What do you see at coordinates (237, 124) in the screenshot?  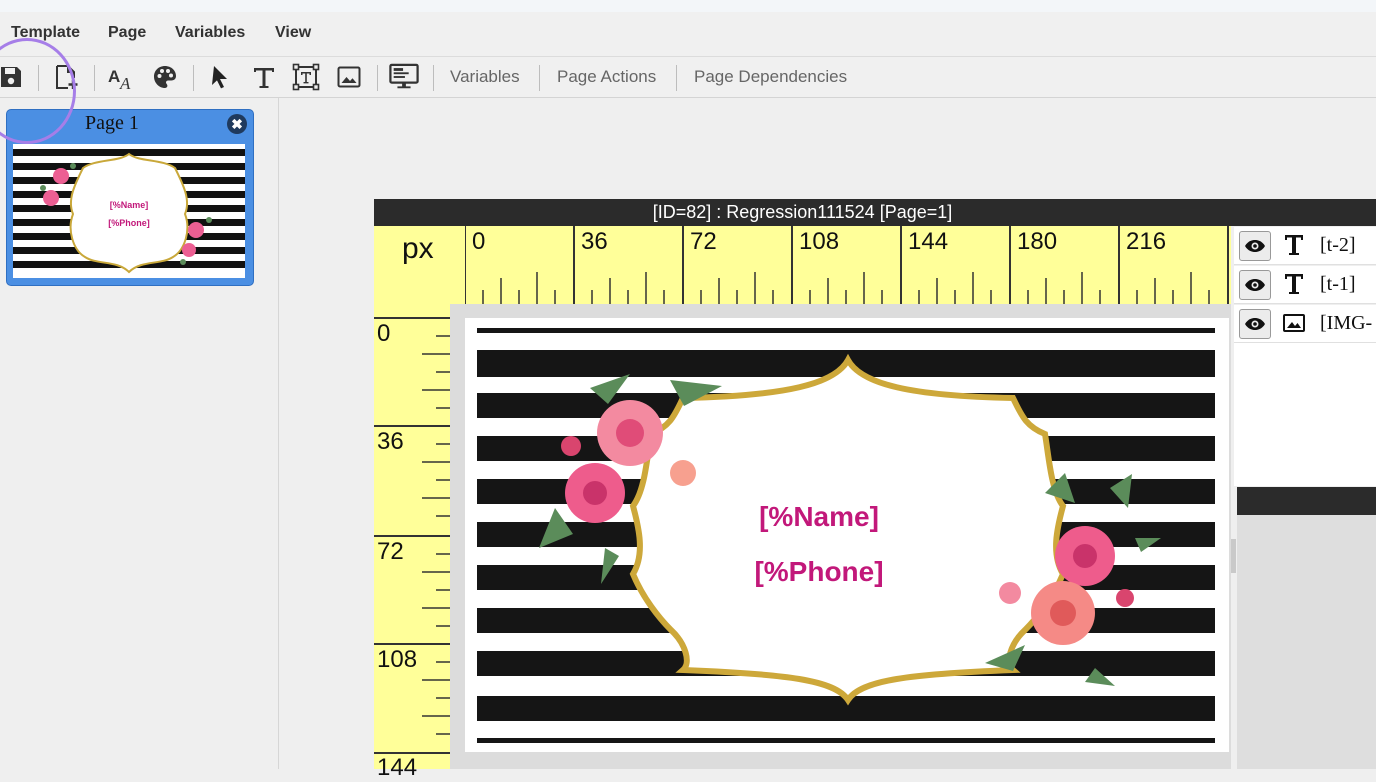 I see `close-icon: ✖` at bounding box center [237, 124].